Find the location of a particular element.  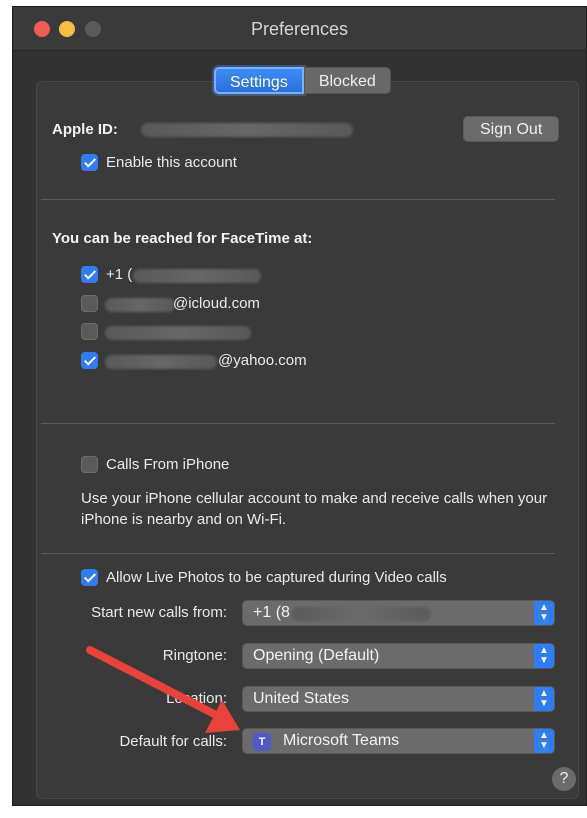

reach-checkbox-phone is located at coordinates (89, 274).